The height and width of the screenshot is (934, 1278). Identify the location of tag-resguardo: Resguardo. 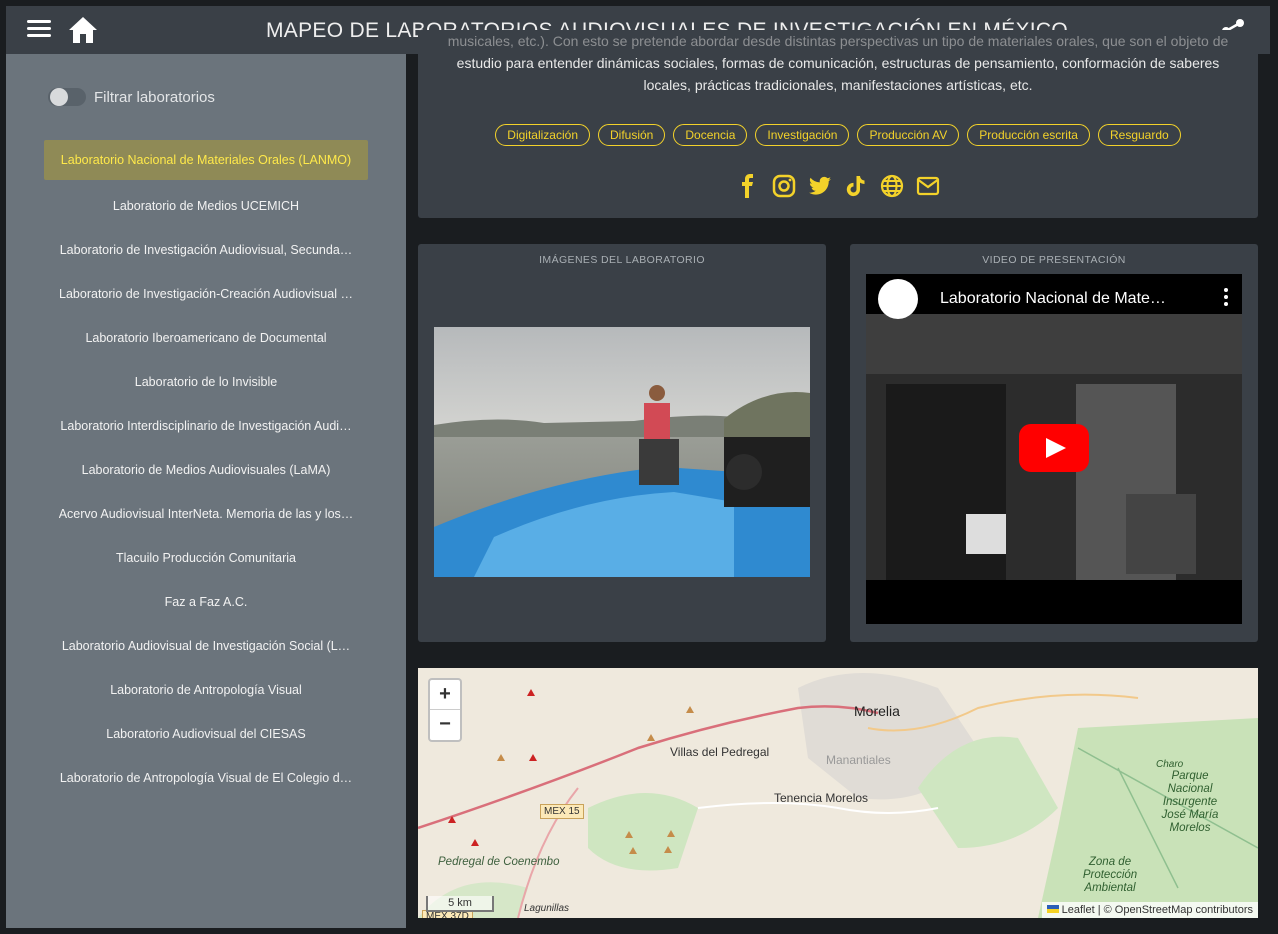
(1139, 135).